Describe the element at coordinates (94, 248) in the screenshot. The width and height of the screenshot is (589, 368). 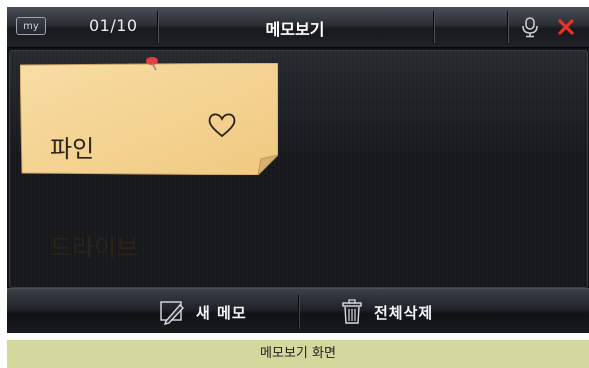
I see `note-line-2: 드라이브` at that location.